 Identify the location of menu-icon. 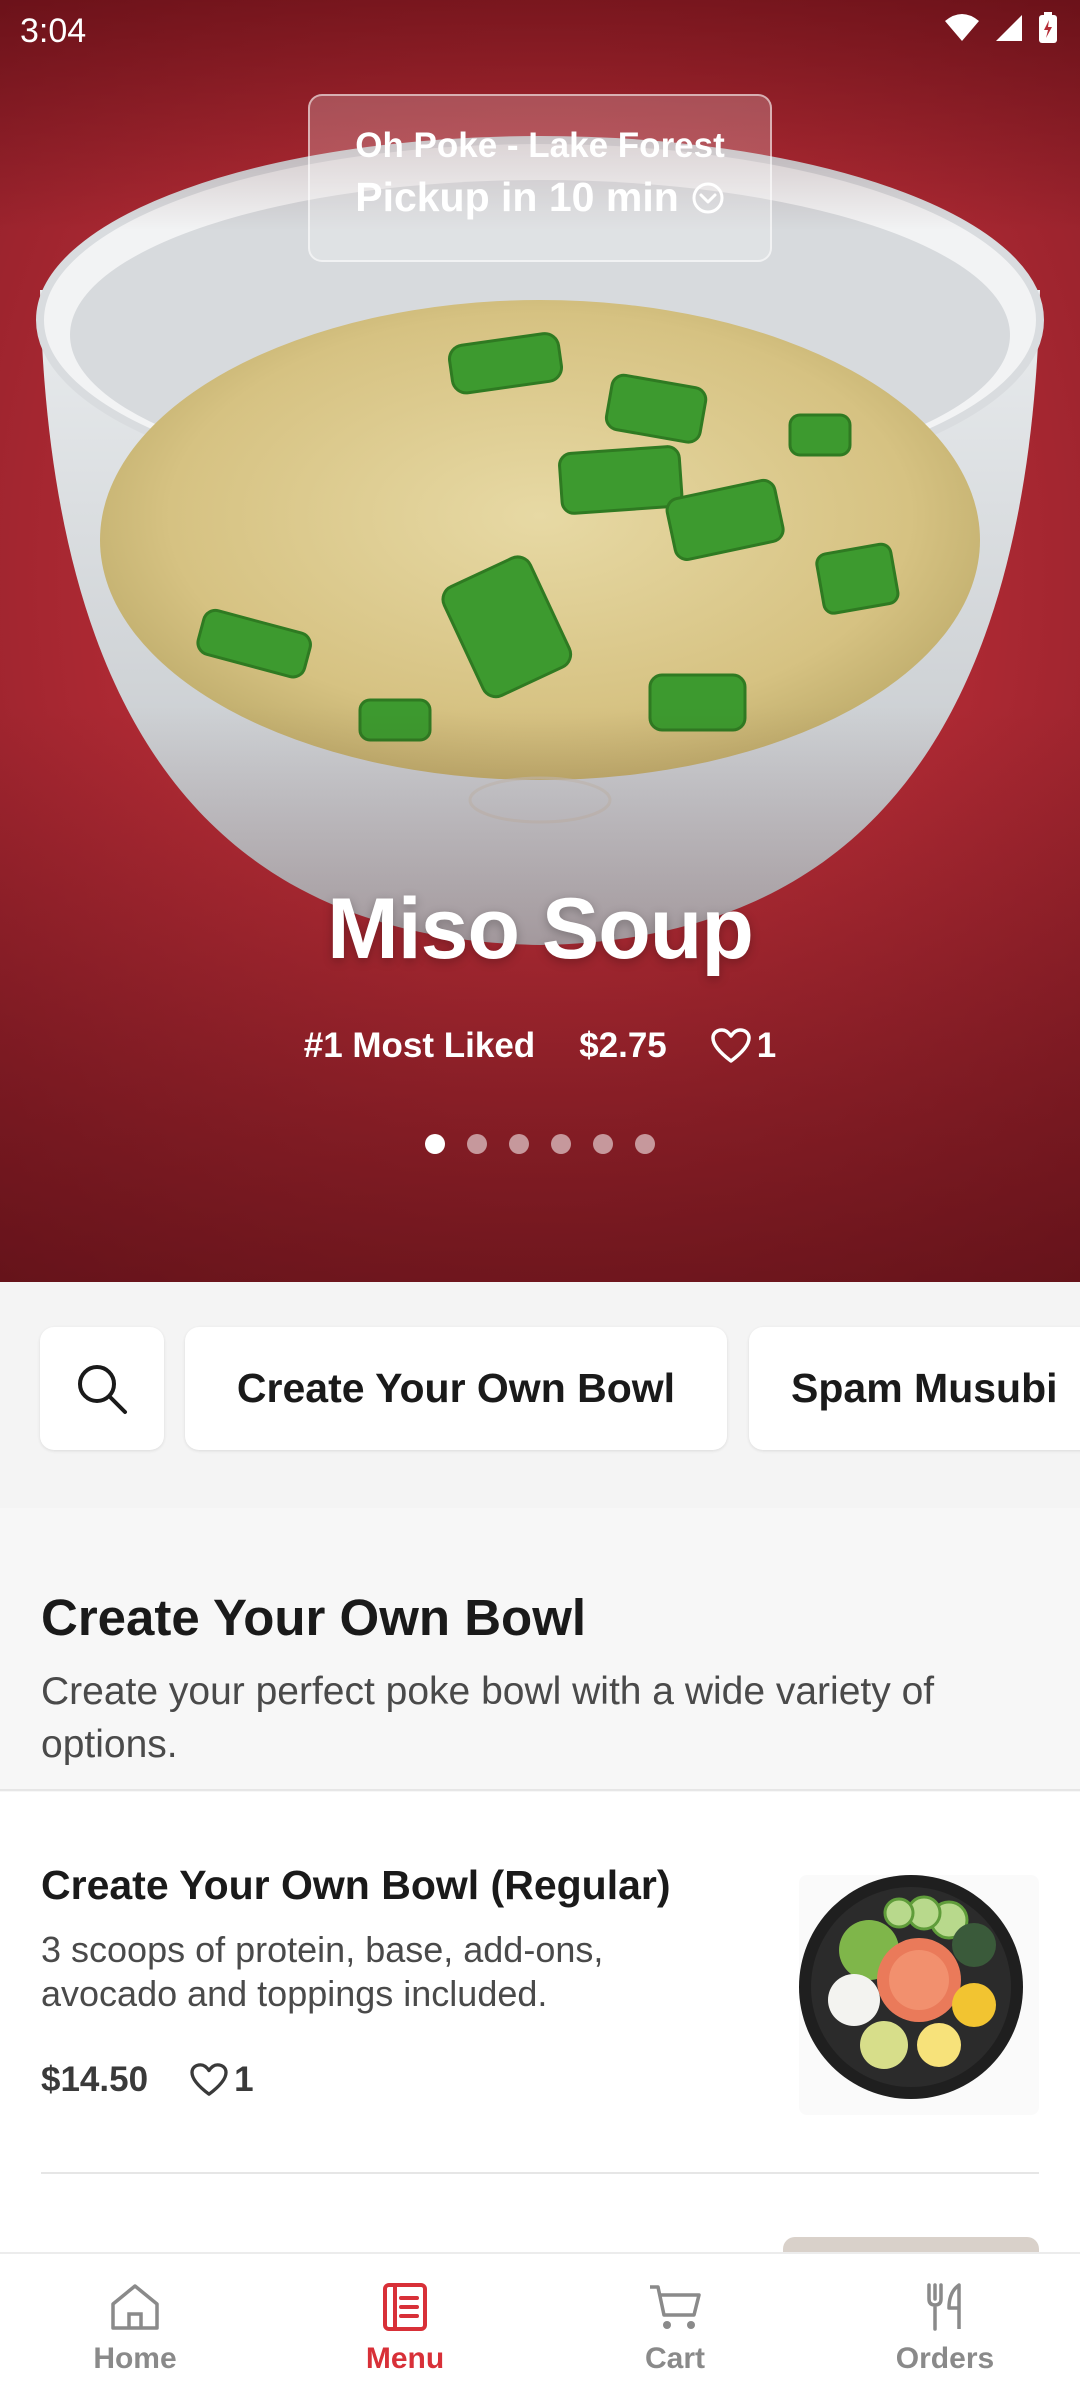
(405, 2307).